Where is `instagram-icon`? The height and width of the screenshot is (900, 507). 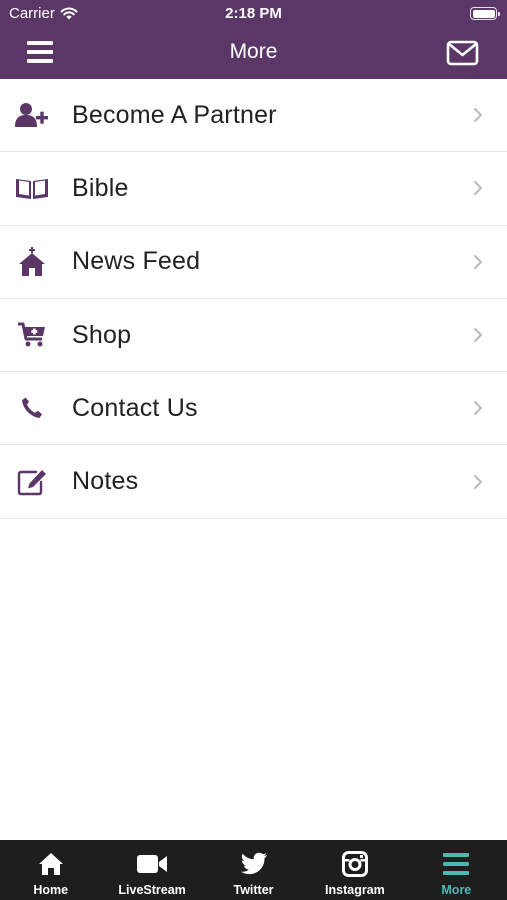
instagram-icon is located at coordinates (355, 864).